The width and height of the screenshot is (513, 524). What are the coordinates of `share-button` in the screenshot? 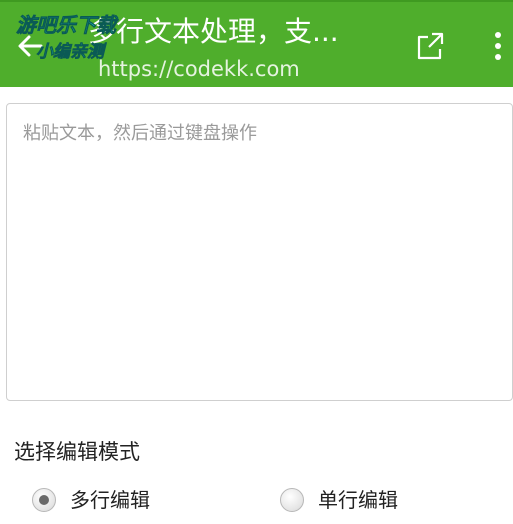 It's located at (430, 46).